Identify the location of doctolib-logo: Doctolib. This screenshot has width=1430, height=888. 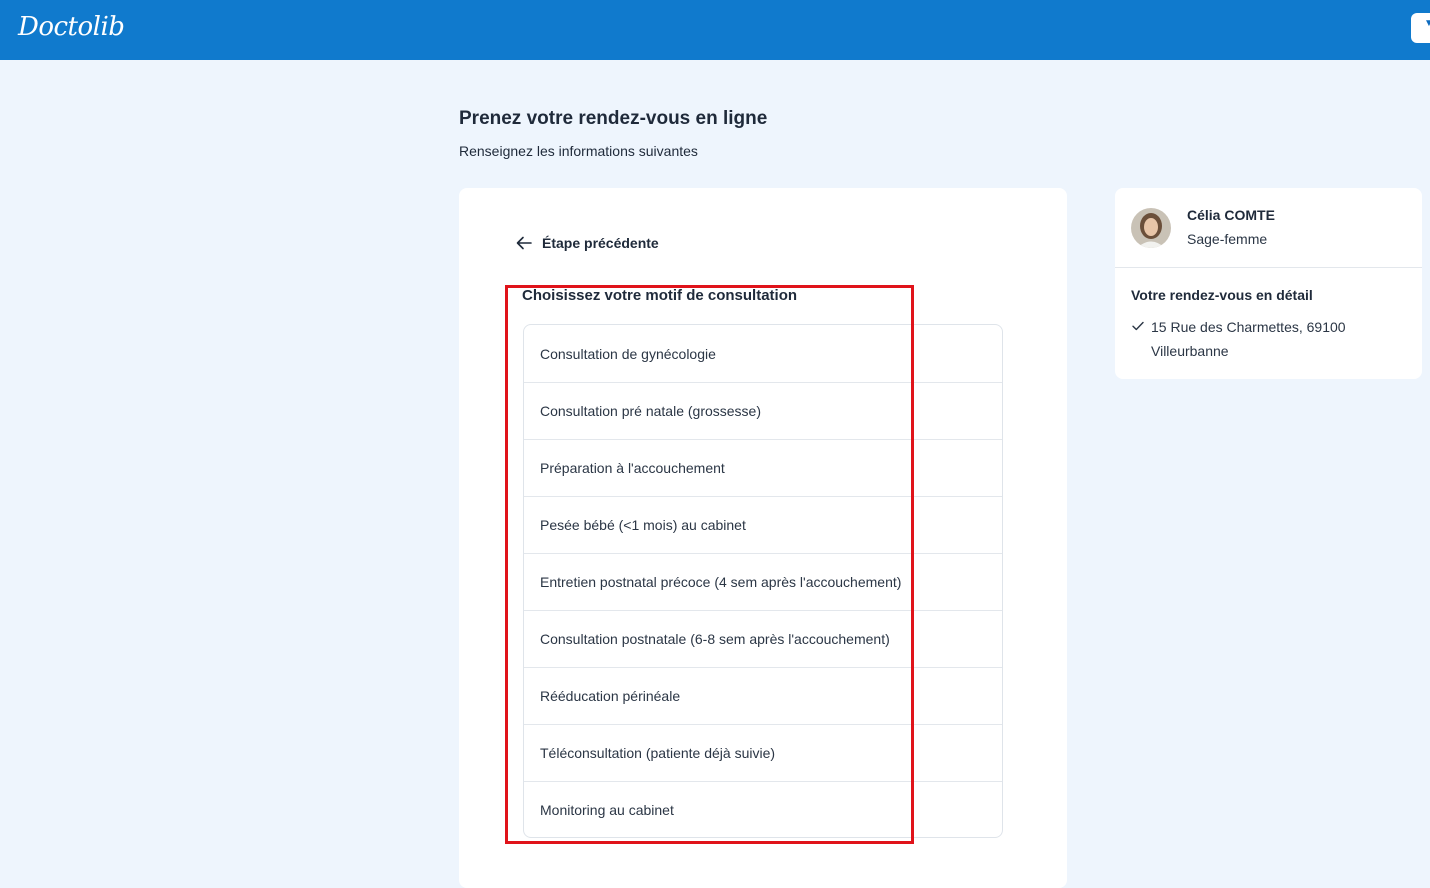
(71, 27).